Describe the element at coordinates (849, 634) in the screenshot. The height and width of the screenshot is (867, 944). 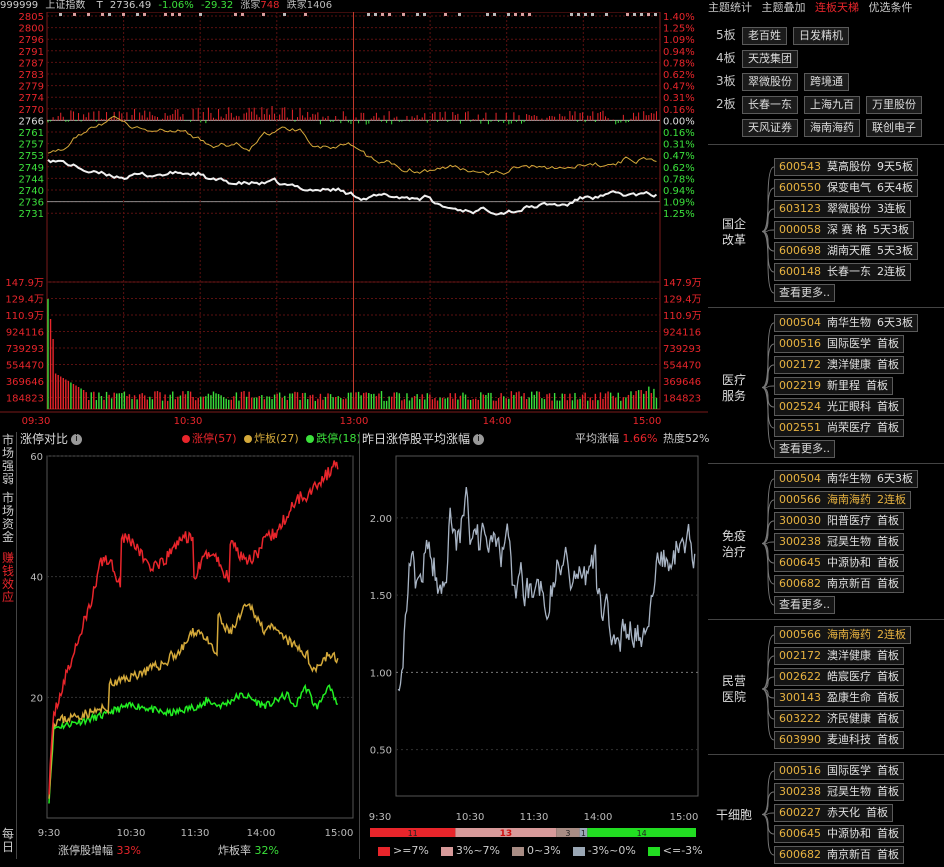
I see `stock-name: 海南海药` at that location.